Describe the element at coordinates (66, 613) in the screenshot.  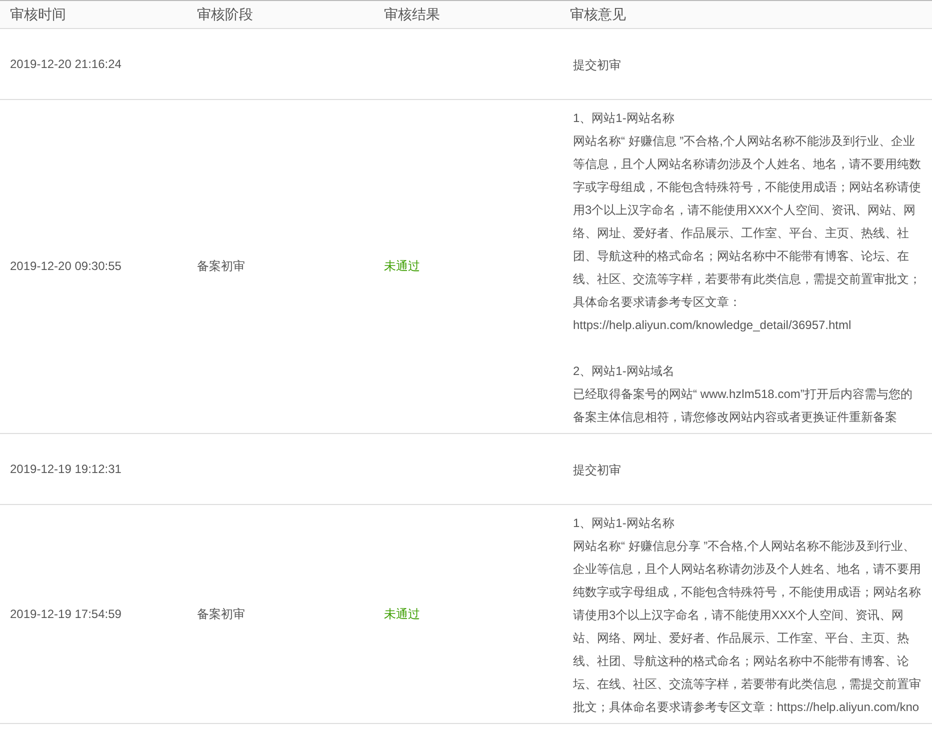
I see `review-time: 2019-12-19 17:54:59` at that location.